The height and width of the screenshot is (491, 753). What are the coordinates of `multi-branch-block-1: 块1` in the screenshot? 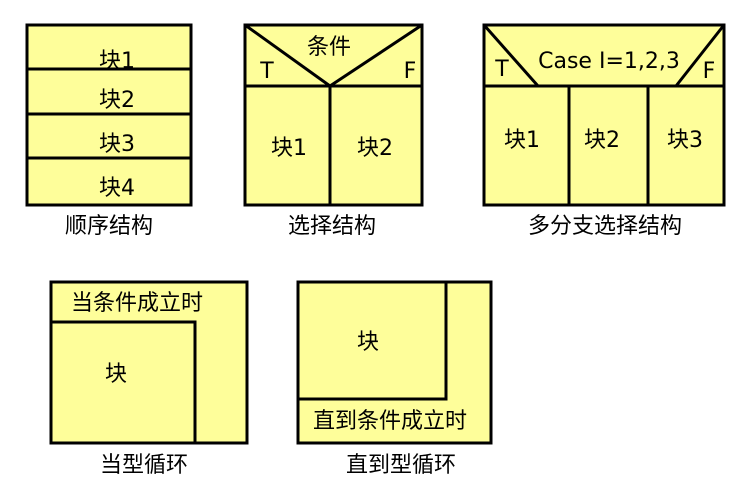 It's located at (522, 140).